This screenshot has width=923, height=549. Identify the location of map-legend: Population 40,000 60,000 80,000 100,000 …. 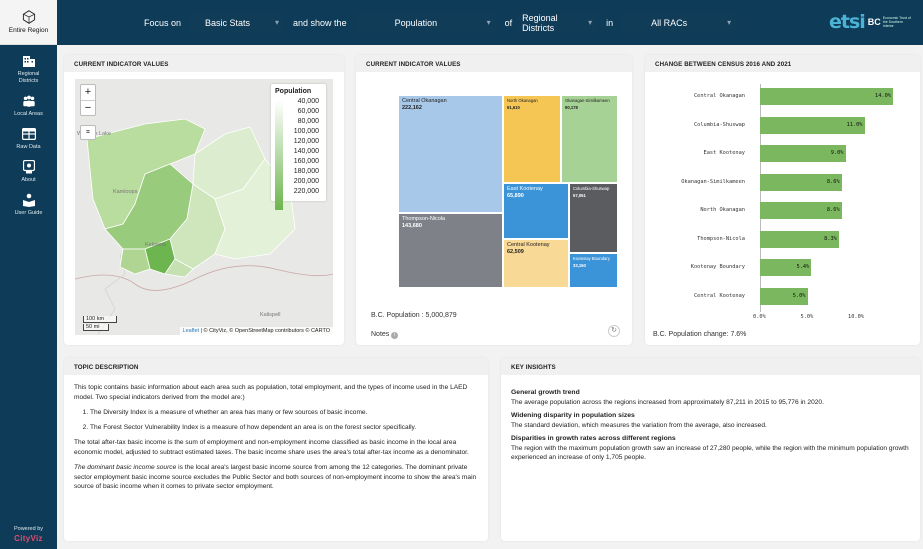
(298, 147).